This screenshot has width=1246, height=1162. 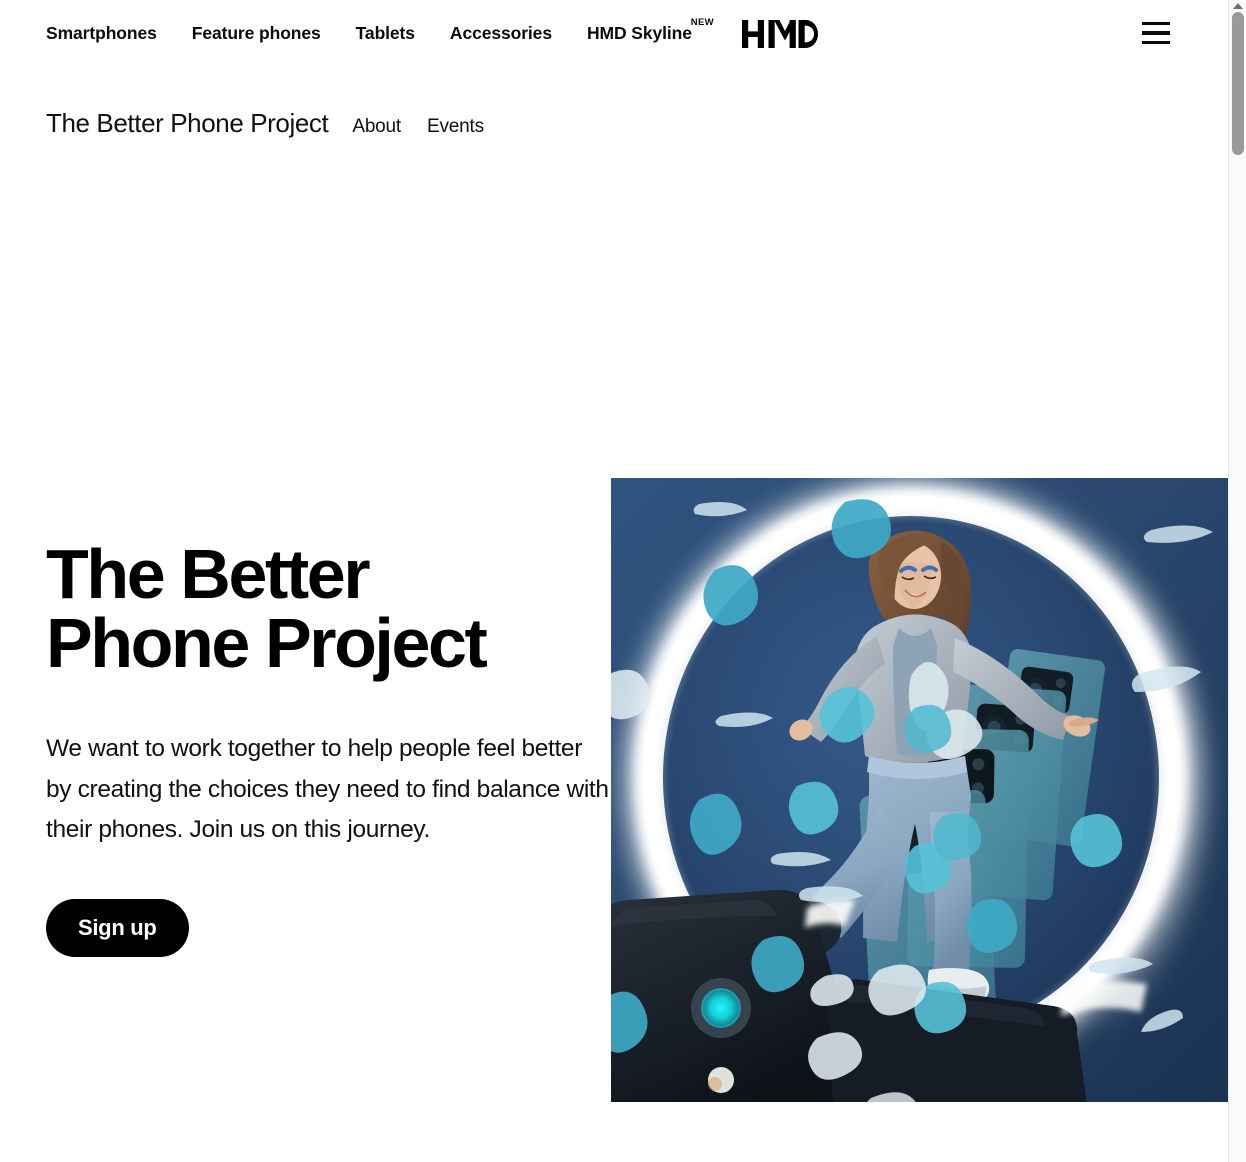 I want to click on secondary-navigation: The Better Phone Project About Events, so click(x=265, y=123).